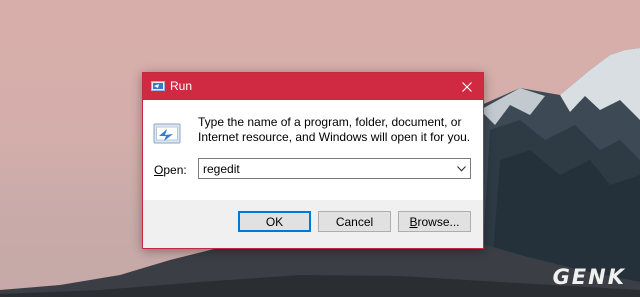  What do you see at coordinates (159, 170) in the screenshot?
I see `open-label-accel: O` at bounding box center [159, 170].